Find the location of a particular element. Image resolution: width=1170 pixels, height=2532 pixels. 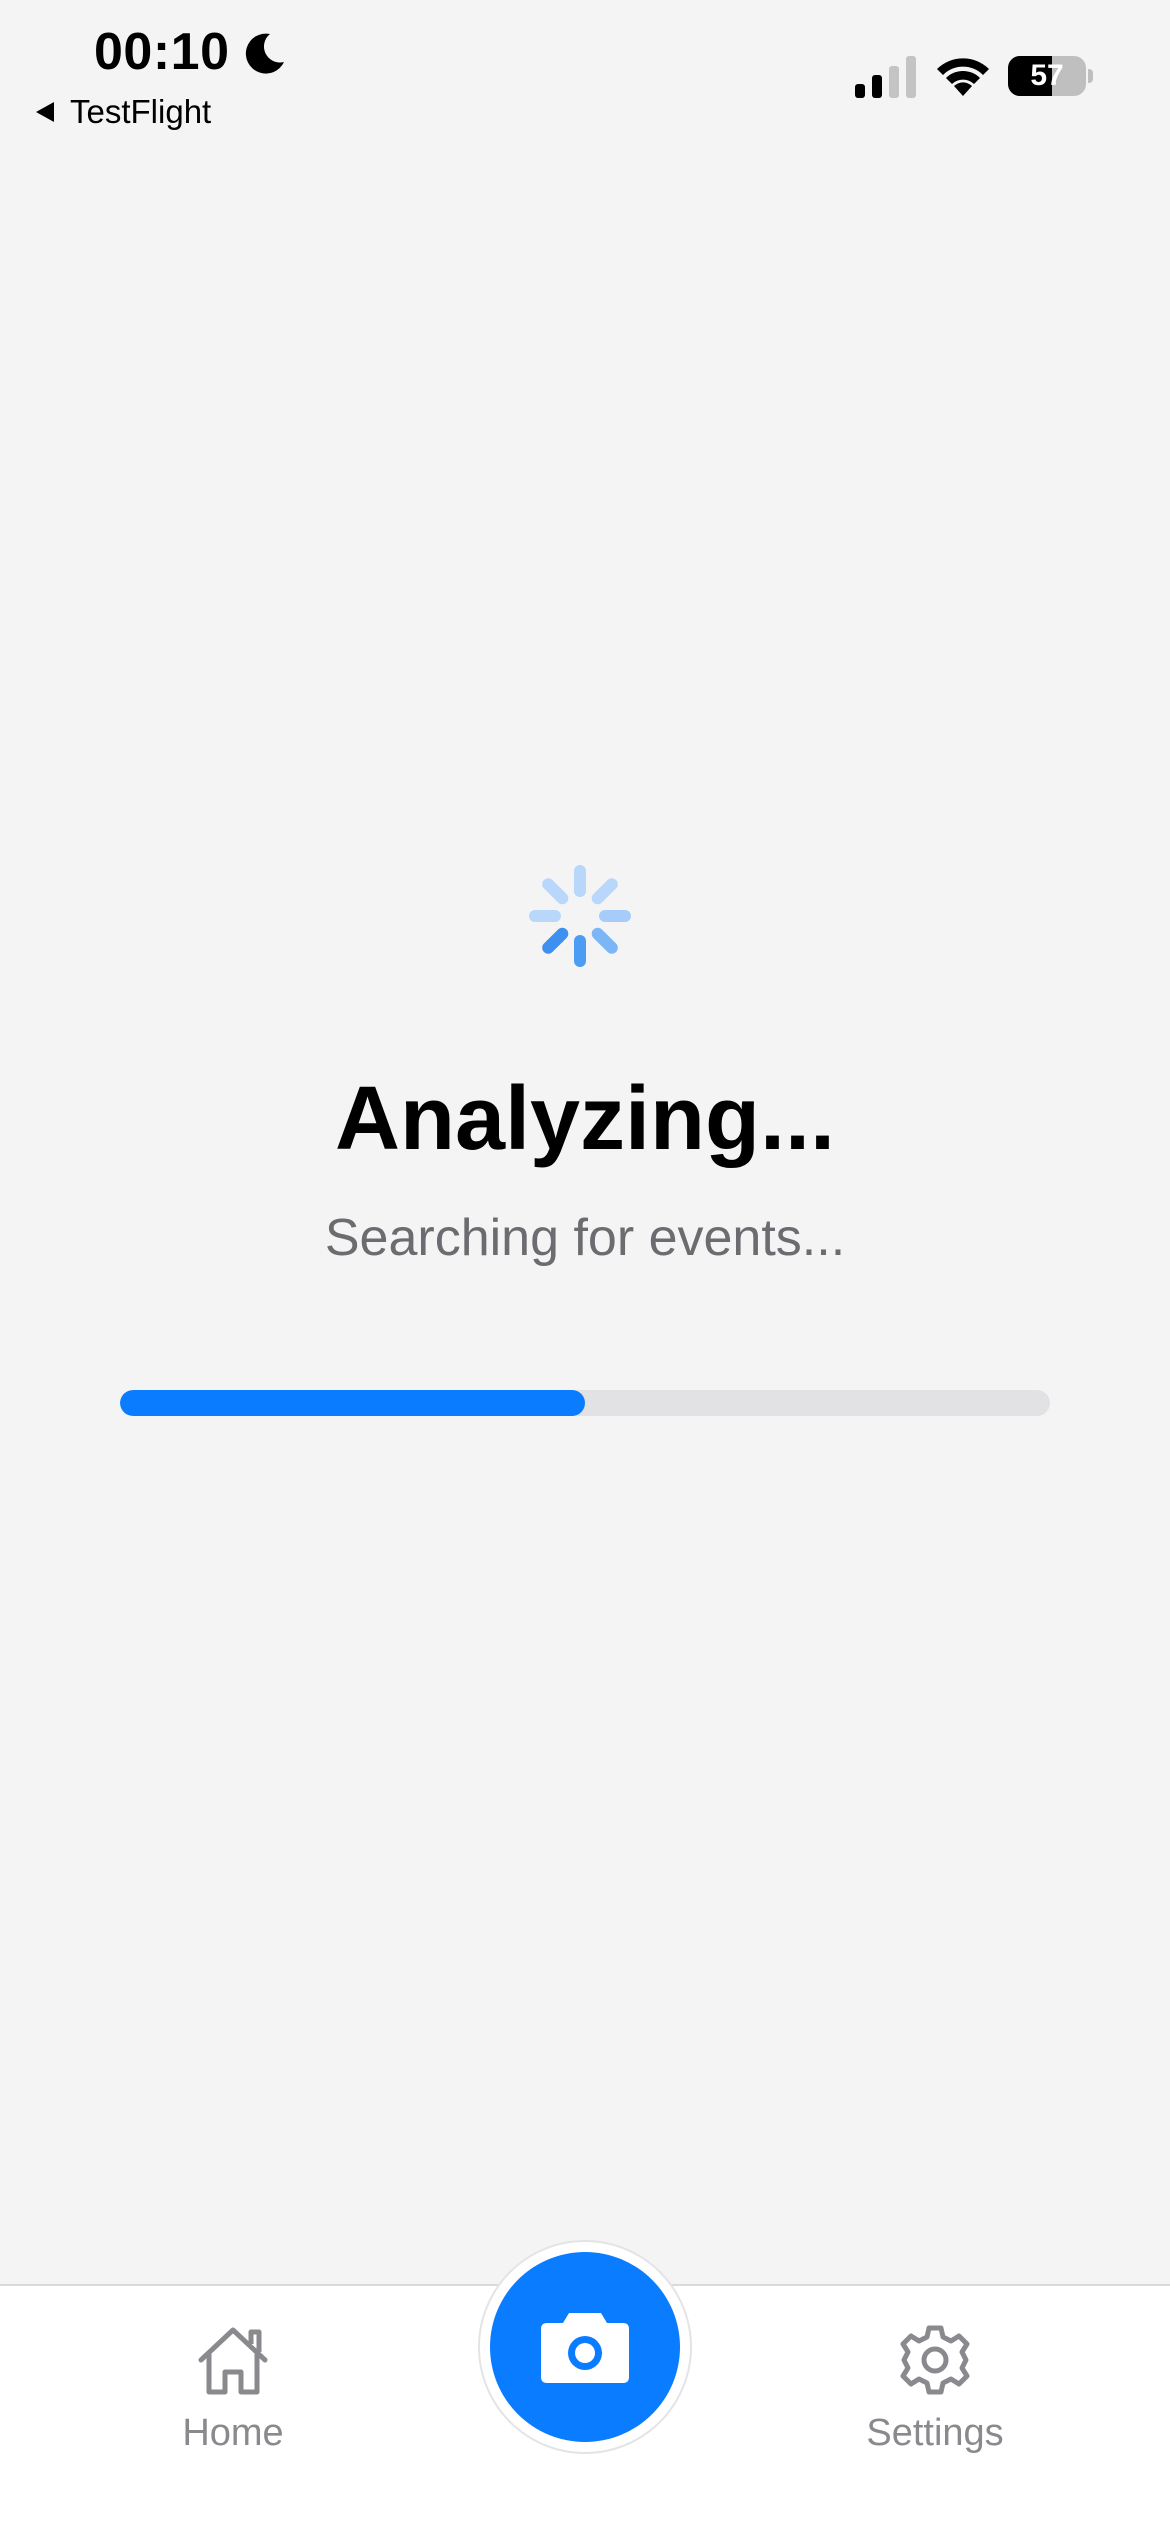

tab-settings-label: Settings is located at coordinates (935, 2433).